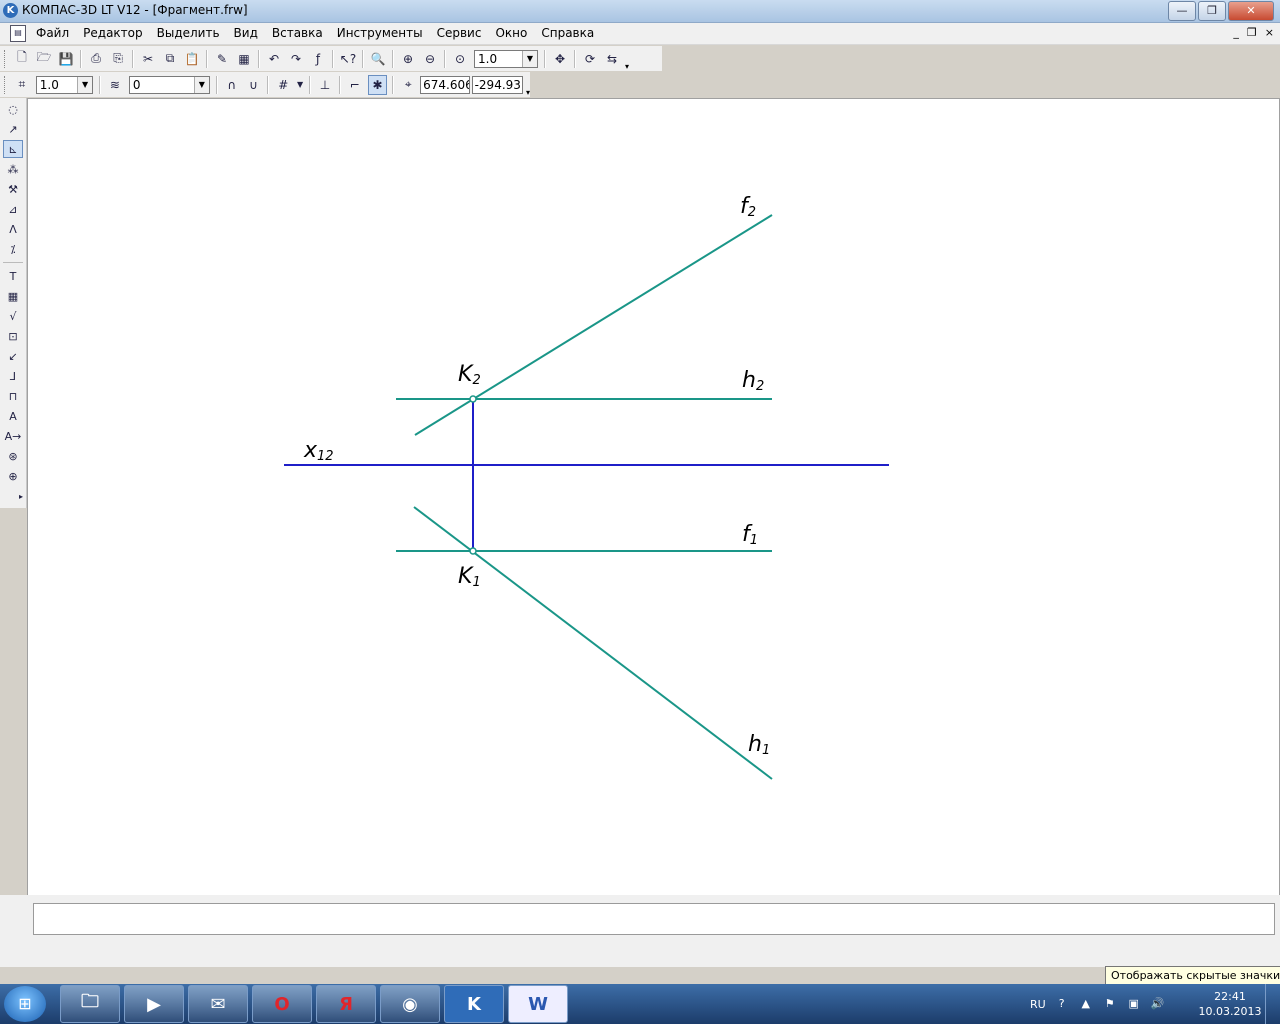 The height and width of the screenshot is (1024, 1280). What do you see at coordinates (25, 1004) in the screenshot?
I see `start-button: ⊞` at bounding box center [25, 1004].